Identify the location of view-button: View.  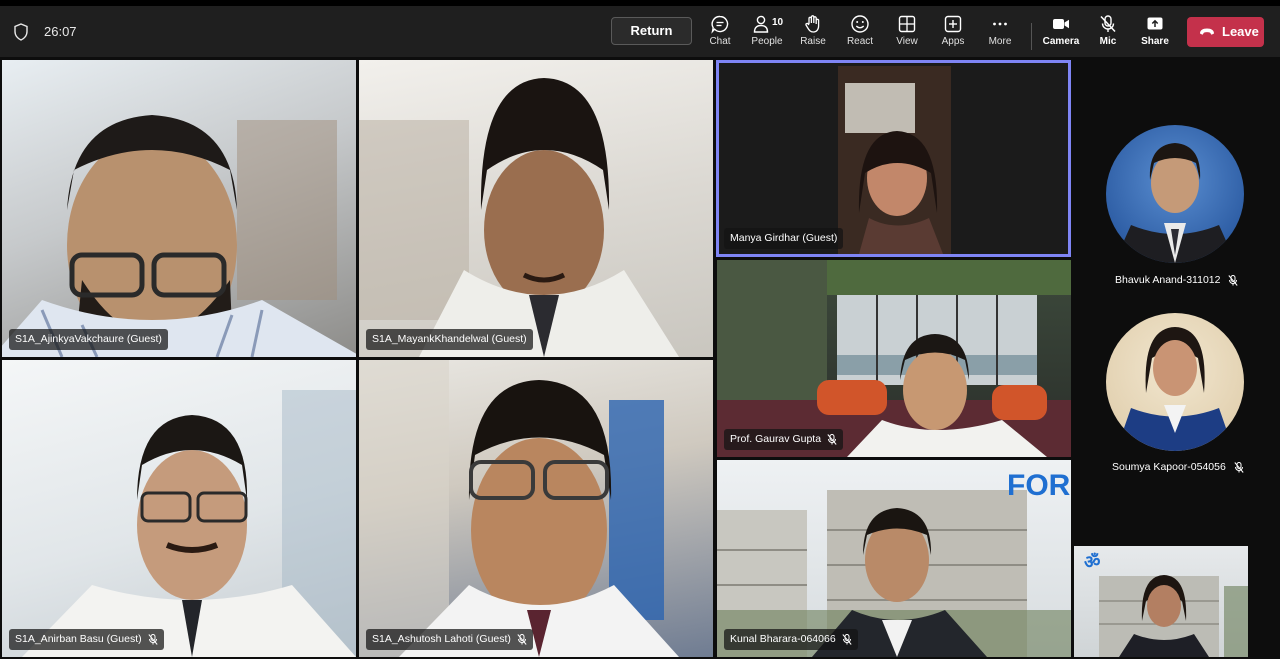
(907, 34).